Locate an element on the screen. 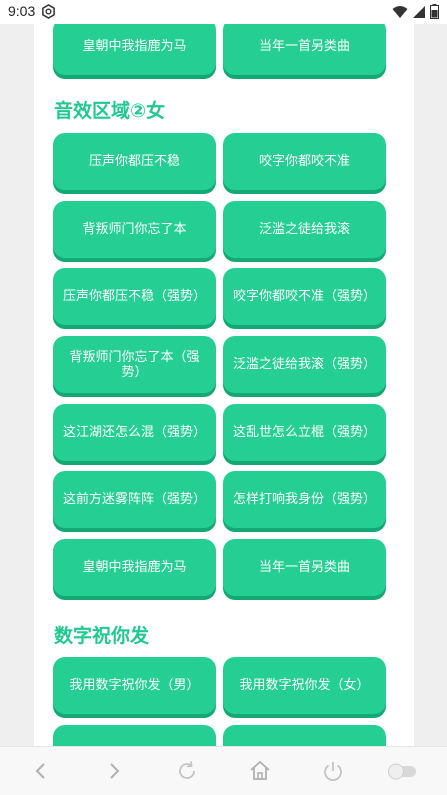 Image resolution: width=447 pixels, height=795 pixels. status-bar: 9:03 is located at coordinates (223, 12).